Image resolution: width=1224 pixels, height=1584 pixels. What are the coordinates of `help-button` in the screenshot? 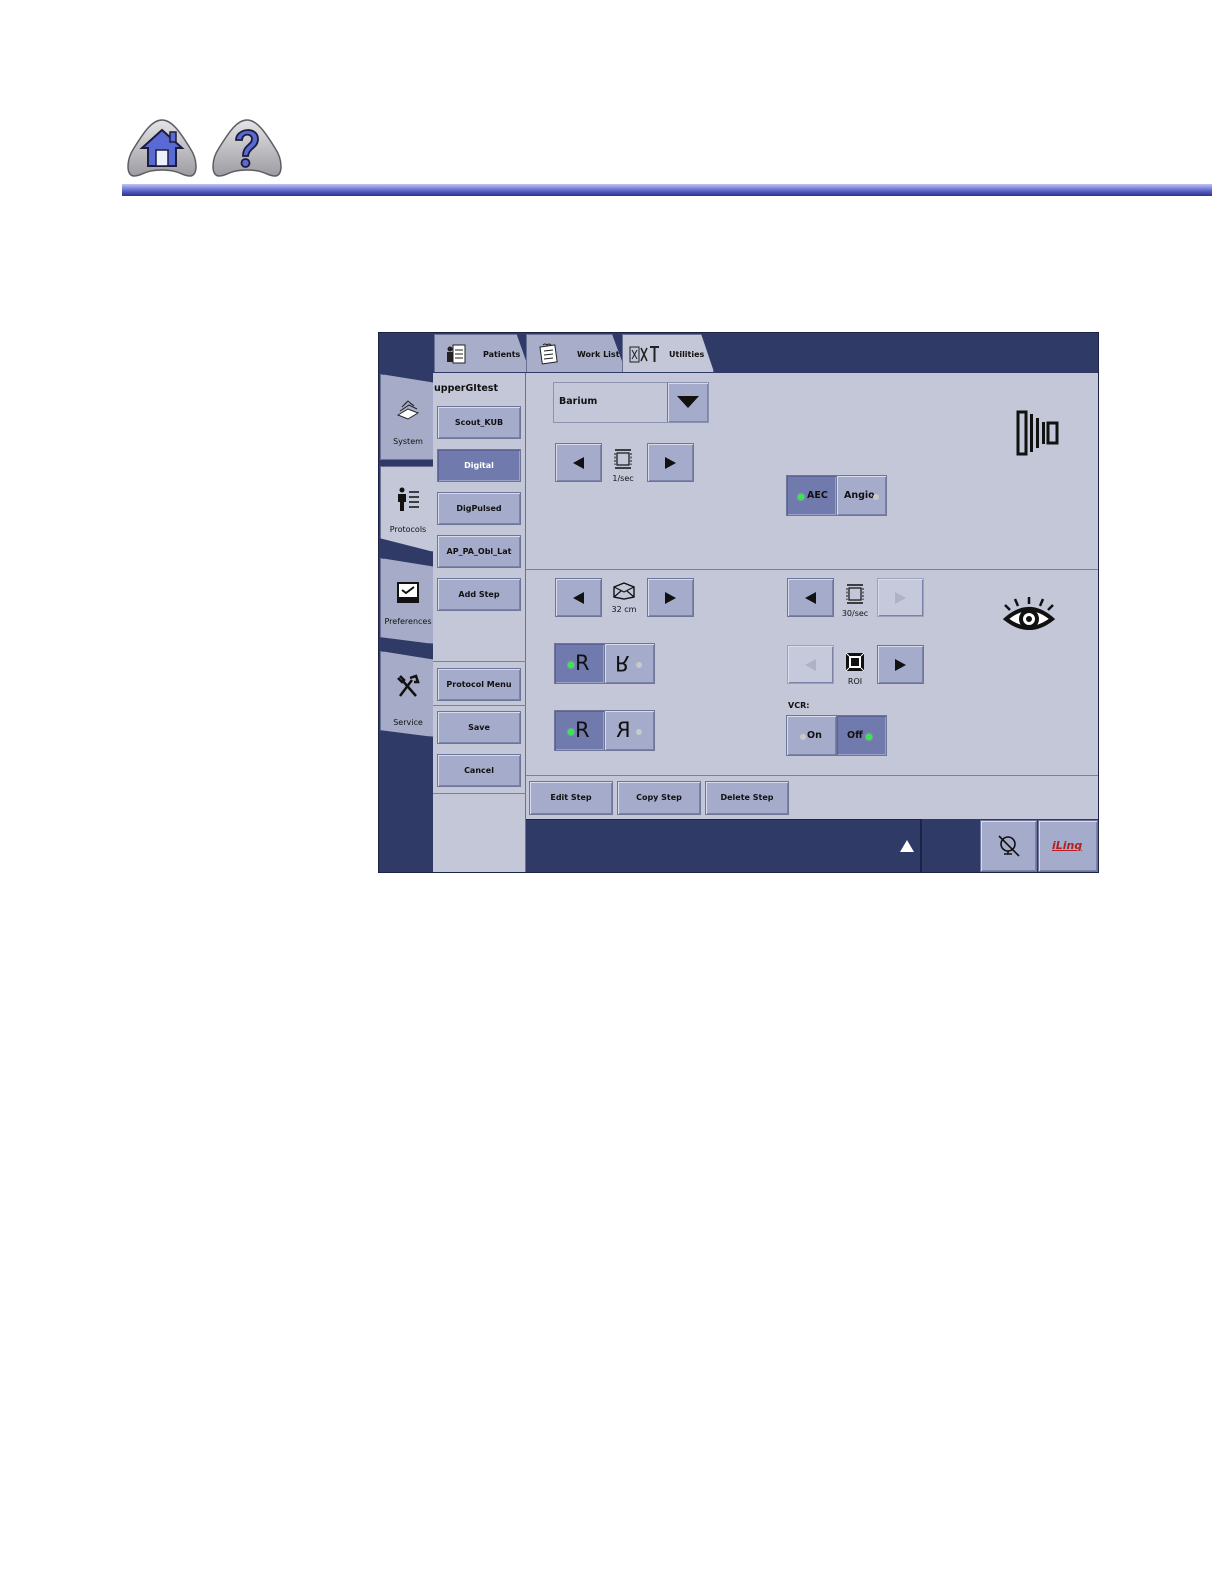 It's located at (247, 149).